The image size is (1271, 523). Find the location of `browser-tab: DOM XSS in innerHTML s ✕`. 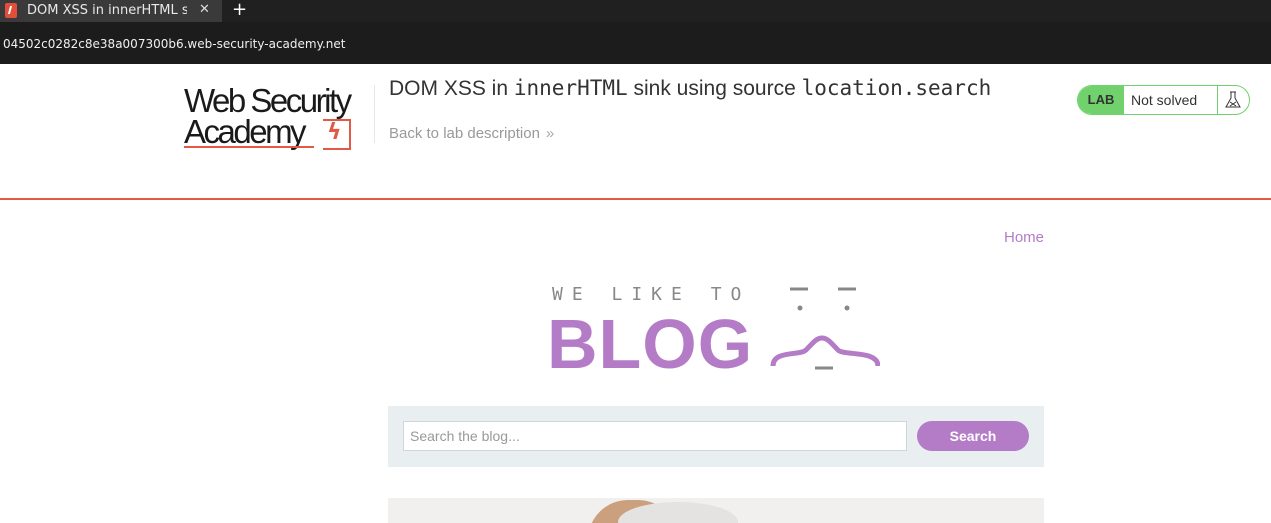

browser-tab: DOM XSS in innerHTML s ✕ is located at coordinates (111, 11).